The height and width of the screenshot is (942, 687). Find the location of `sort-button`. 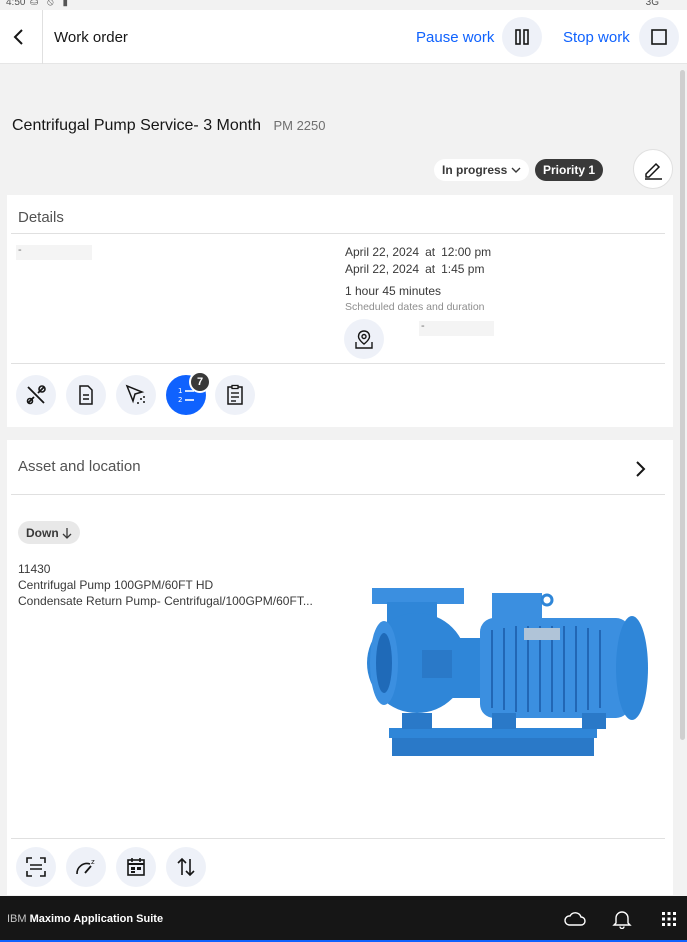

sort-button is located at coordinates (186, 867).